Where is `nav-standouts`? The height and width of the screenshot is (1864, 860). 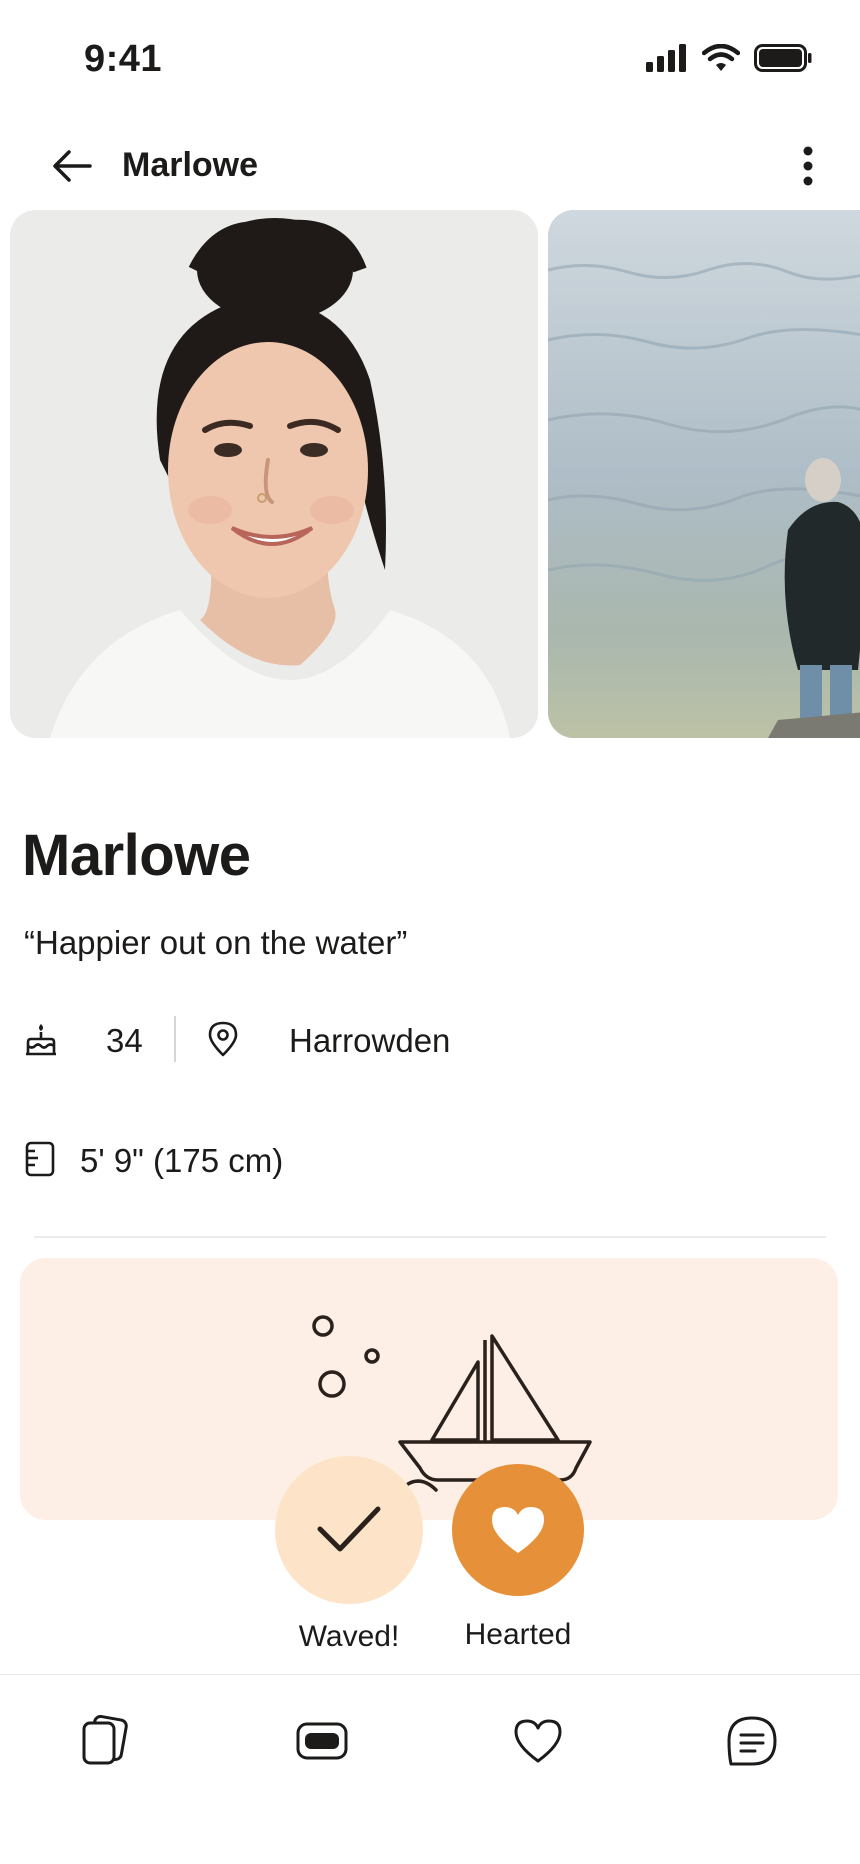
nav-standouts is located at coordinates (322, 1741).